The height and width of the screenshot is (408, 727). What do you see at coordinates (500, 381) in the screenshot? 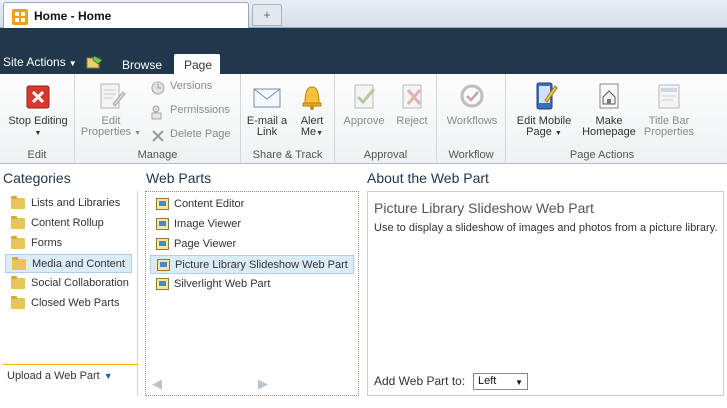
I see `zone-select: Left ▼` at bounding box center [500, 381].